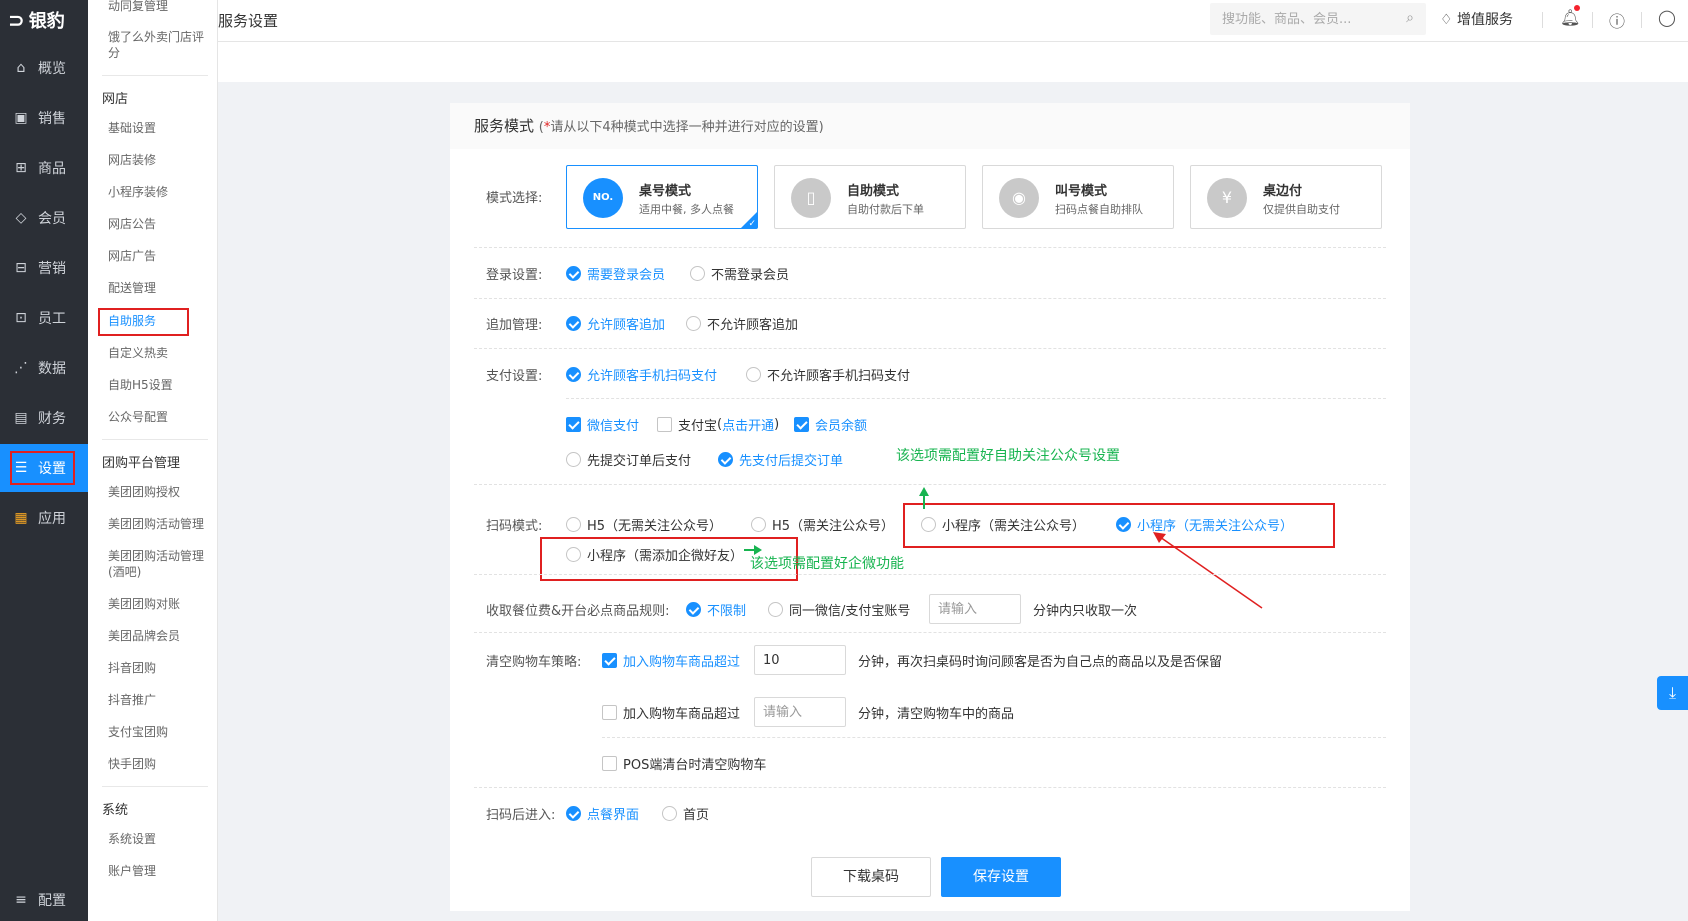  I want to click on mode-card-tablepay: ¥ 桌边付 仅提供自助支付, so click(1286, 197).